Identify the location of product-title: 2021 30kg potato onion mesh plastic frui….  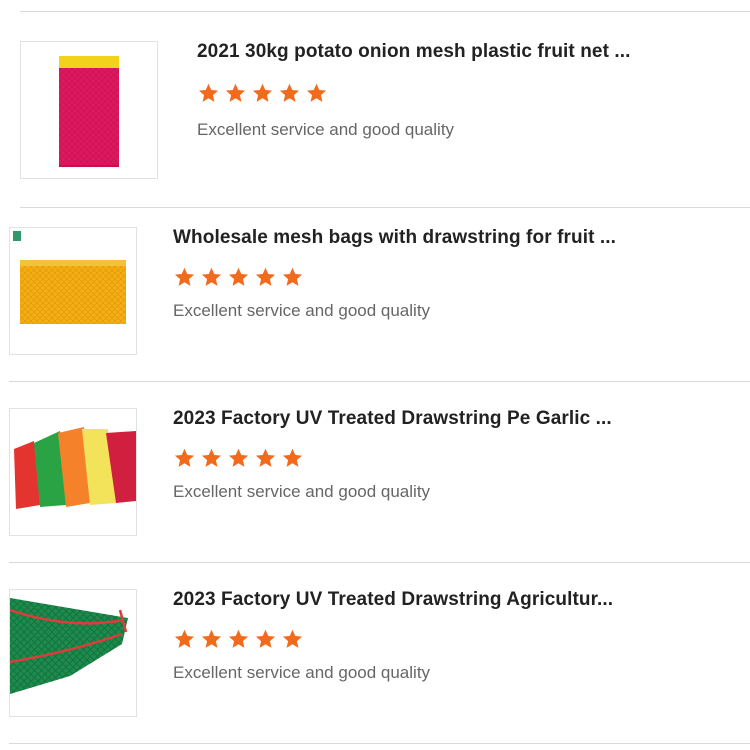
(414, 52).